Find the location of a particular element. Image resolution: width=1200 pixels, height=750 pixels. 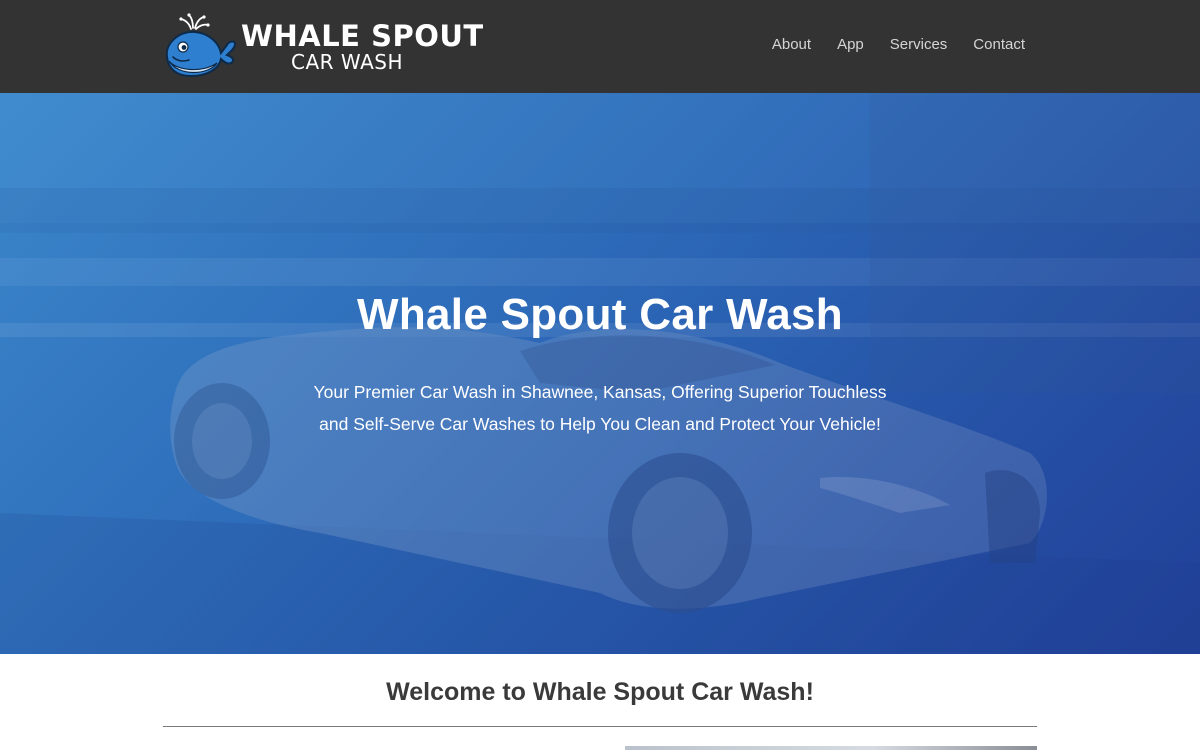

main-nav: About App Services Contact is located at coordinates (898, 44).